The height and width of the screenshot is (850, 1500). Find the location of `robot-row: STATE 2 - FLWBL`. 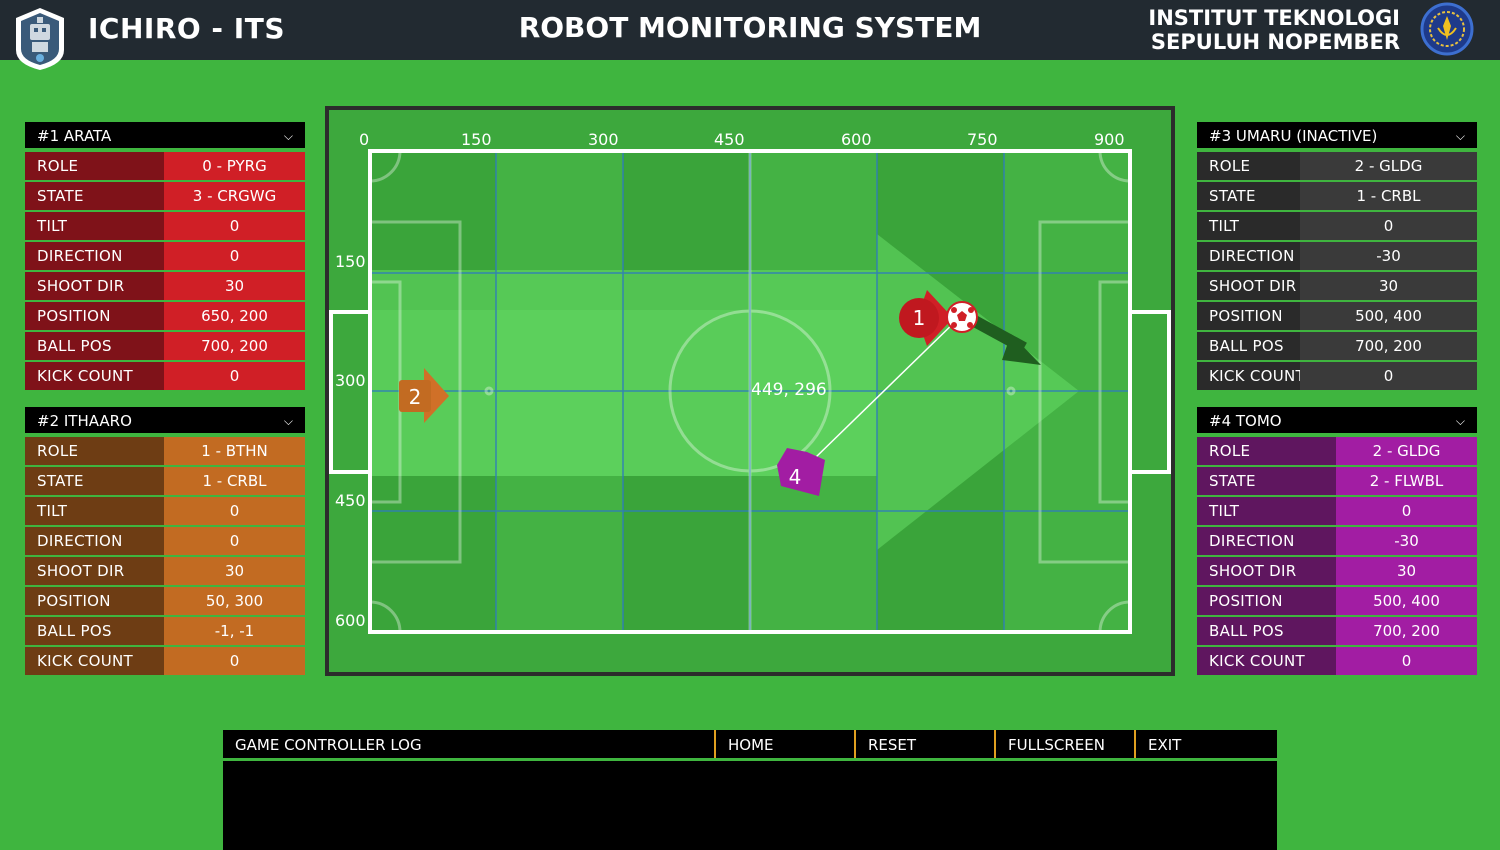

robot-row: STATE 2 - FLWBL is located at coordinates (1337, 481).